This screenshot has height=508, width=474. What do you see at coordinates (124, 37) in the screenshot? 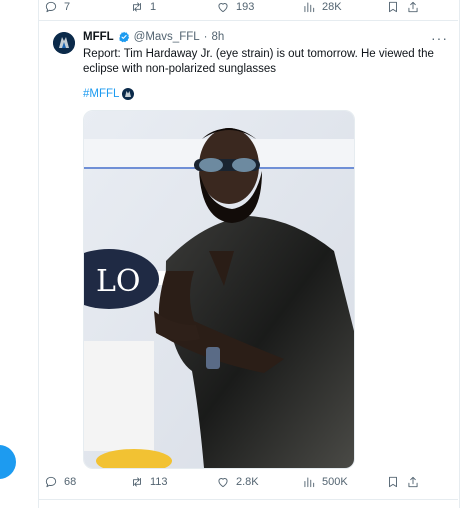
I see `verified-badge-icon` at bounding box center [124, 37].